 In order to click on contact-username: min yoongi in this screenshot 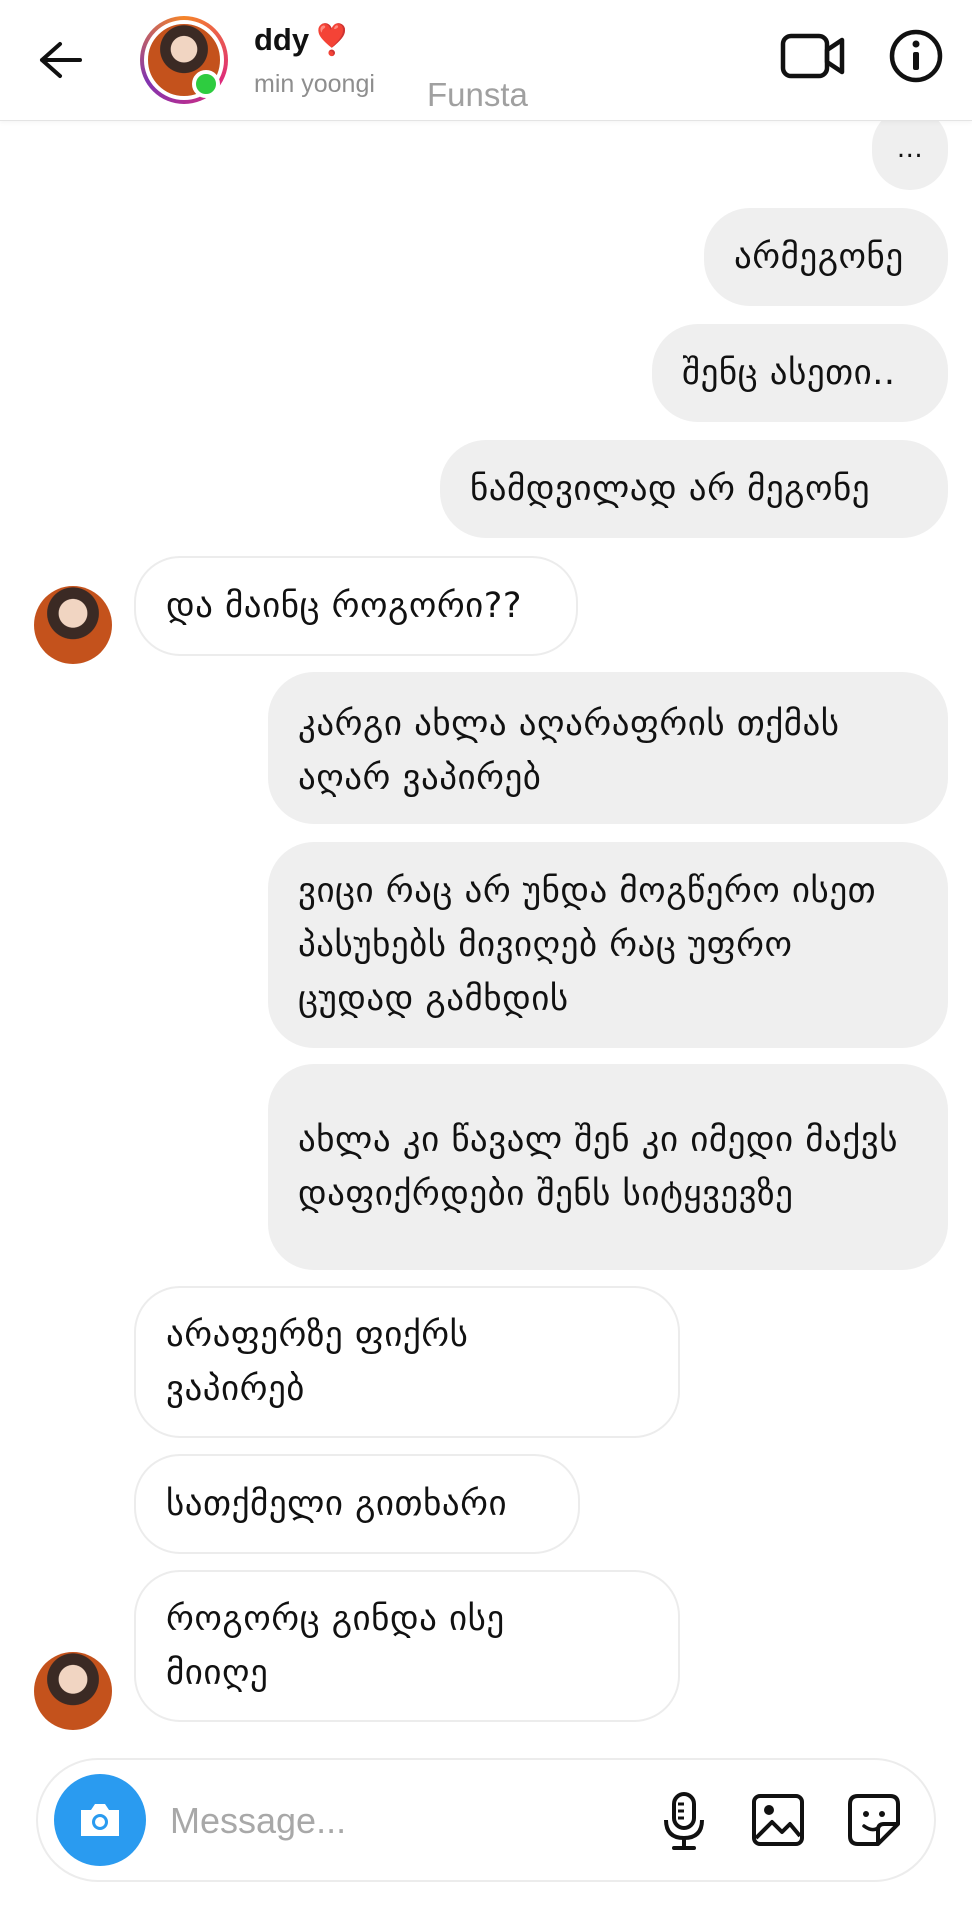, I will do `click(314, 84)`.